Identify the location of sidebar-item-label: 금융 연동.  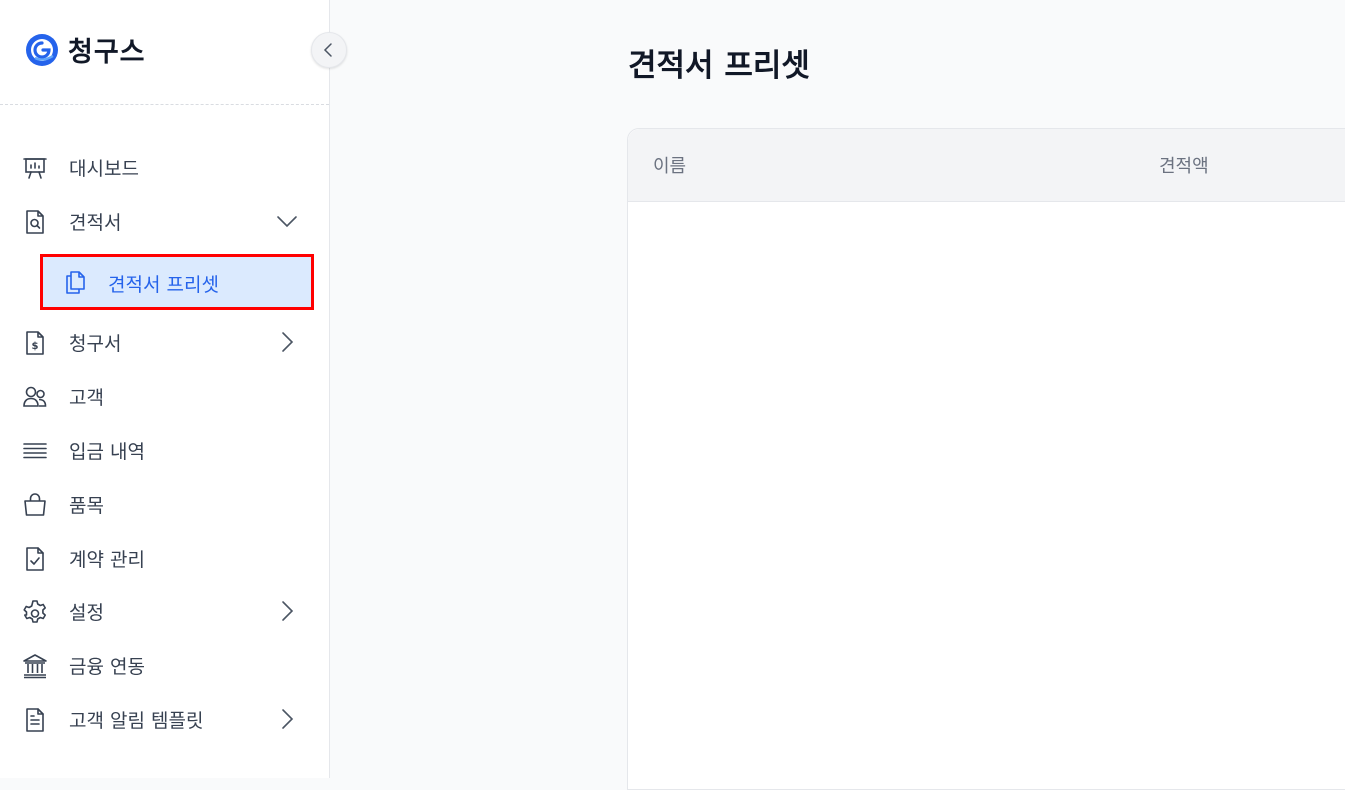
(107, 666).